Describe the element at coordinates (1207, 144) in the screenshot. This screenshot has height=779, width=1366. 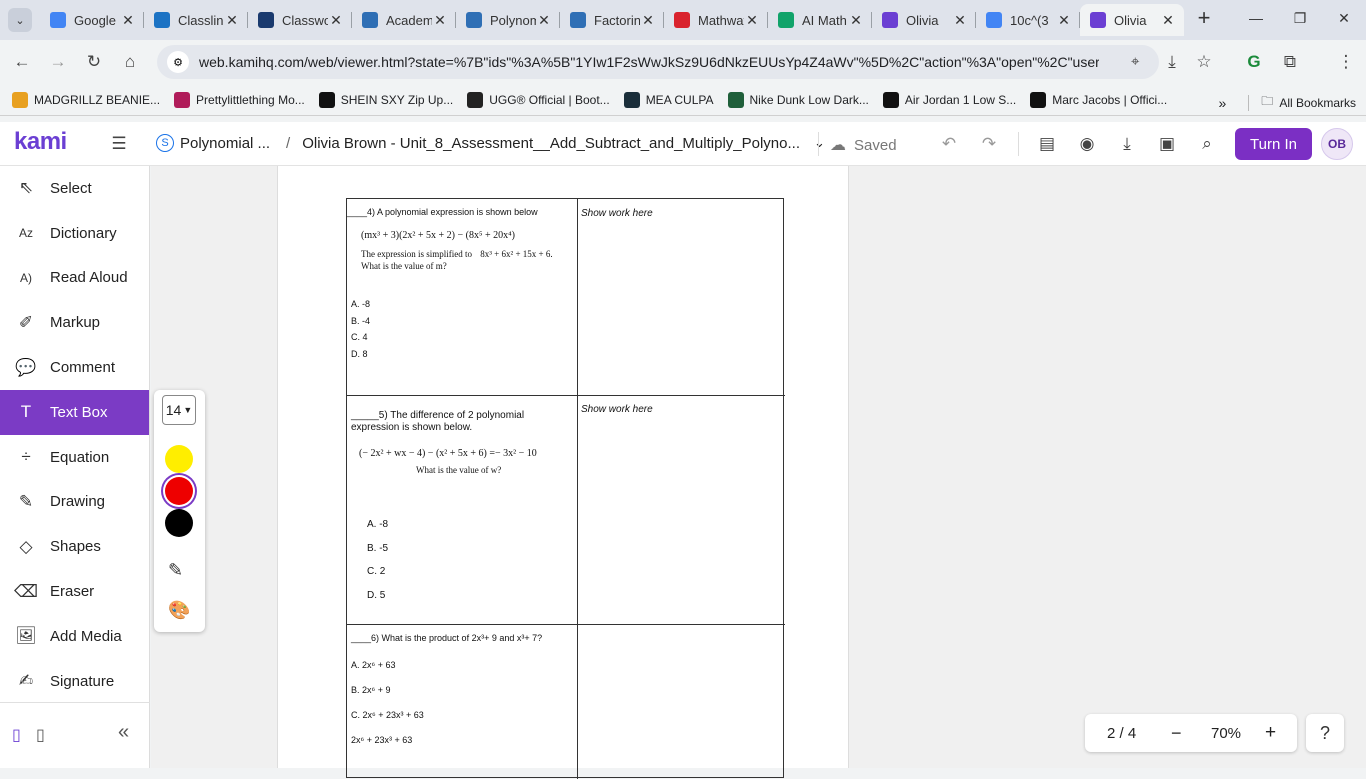
I see `search-icon: ⌕` at that location.